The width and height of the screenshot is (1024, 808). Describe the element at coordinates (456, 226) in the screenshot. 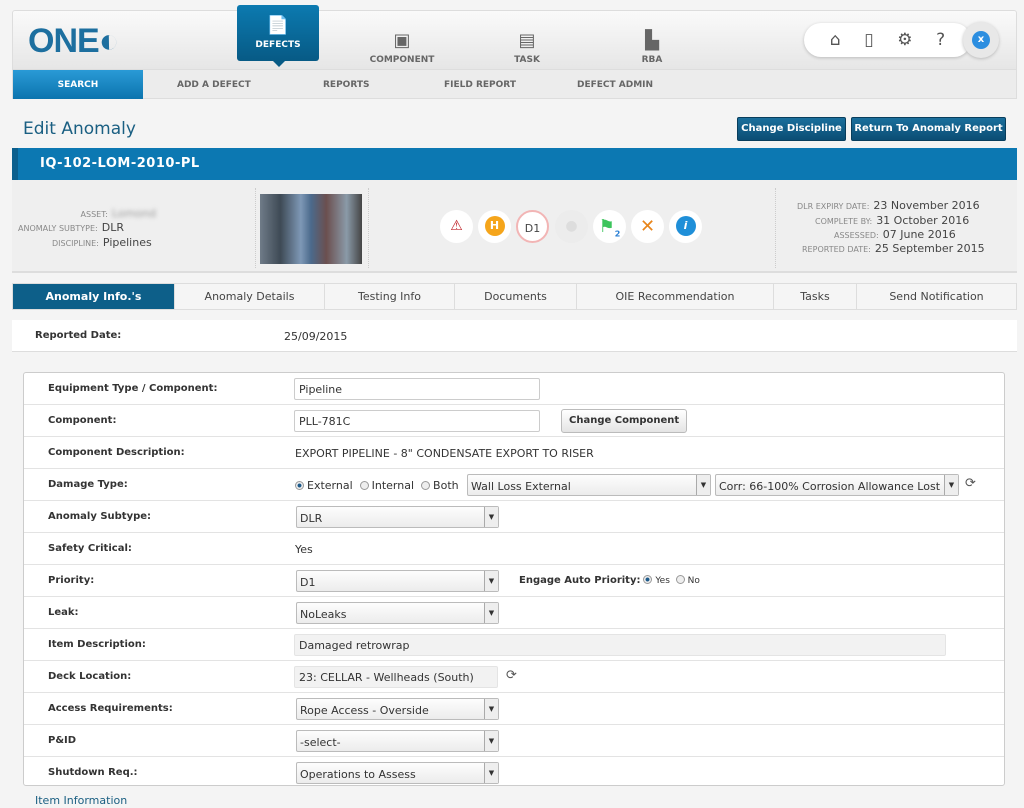

I see `warning-icon: ⚠` at that location.